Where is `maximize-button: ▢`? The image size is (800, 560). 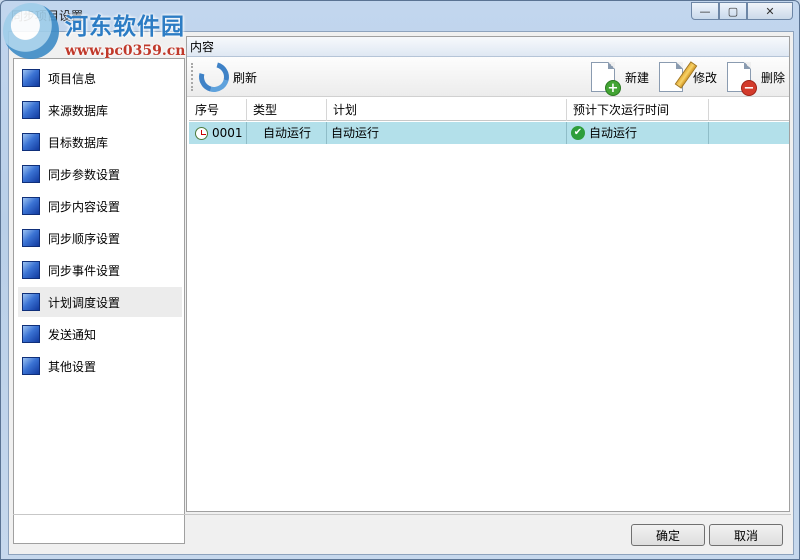
maximize-button: ▢ is located at coordinates (733, 11).